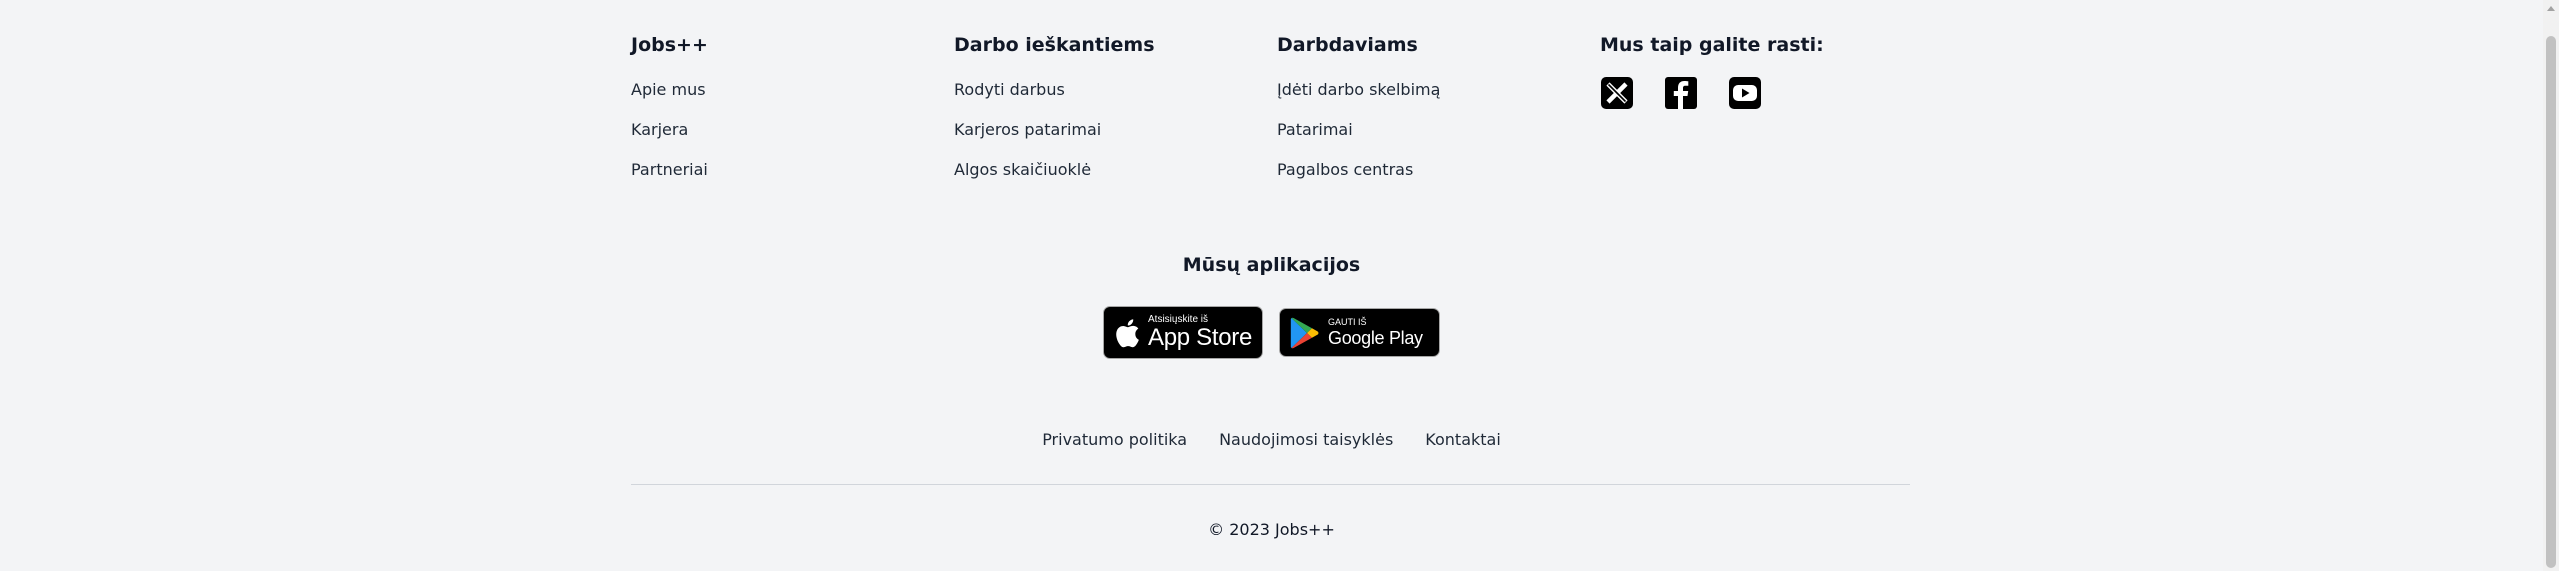 This screenshot has width=2559, height=571. What do you see at coordinates (792, 170) in the screenshot?
I see `link-partneriai: Partneriai` at bounding box center [792, 170].